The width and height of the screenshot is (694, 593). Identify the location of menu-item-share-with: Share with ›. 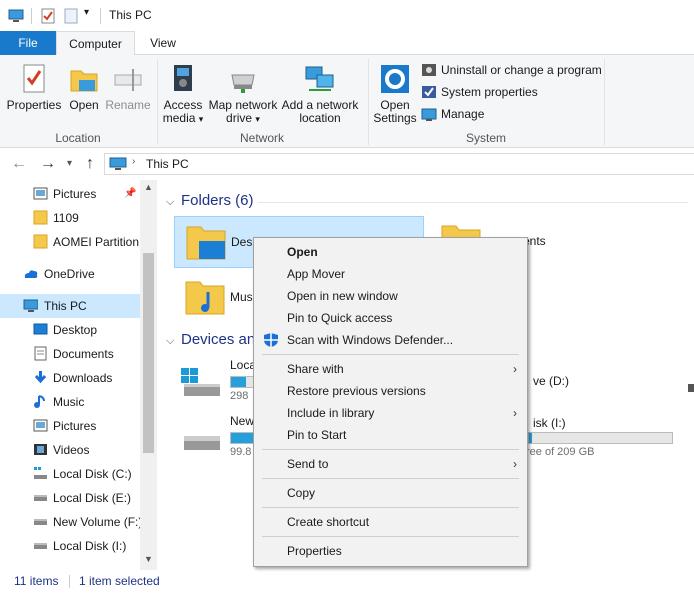
(390, 369).